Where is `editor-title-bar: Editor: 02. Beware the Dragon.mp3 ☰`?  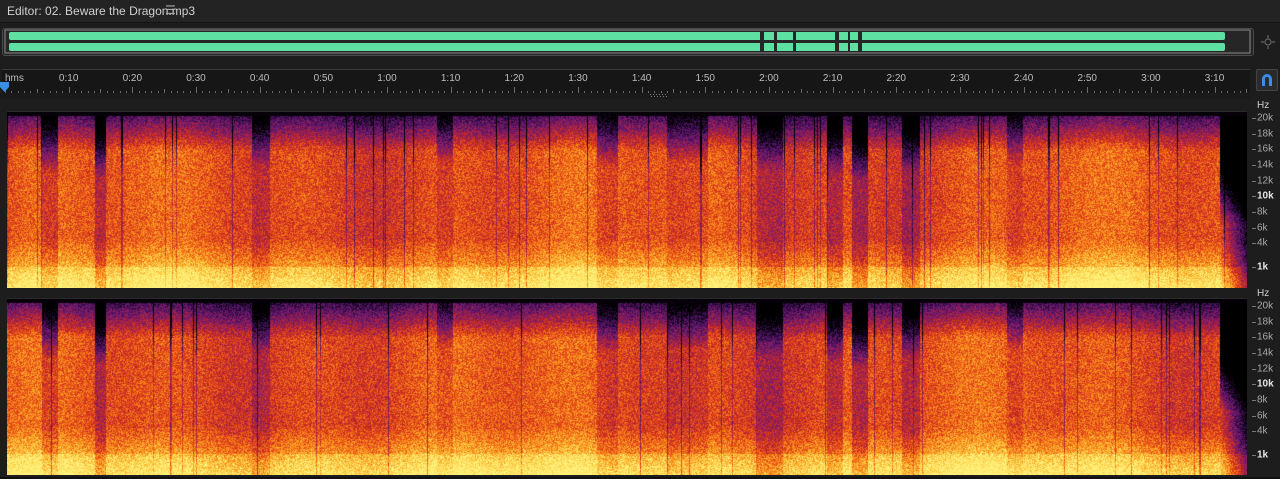
editor-title-bar: Editor: 02. Beware the Dragon.mp3 ☰ is located at coordinates (640, 11).